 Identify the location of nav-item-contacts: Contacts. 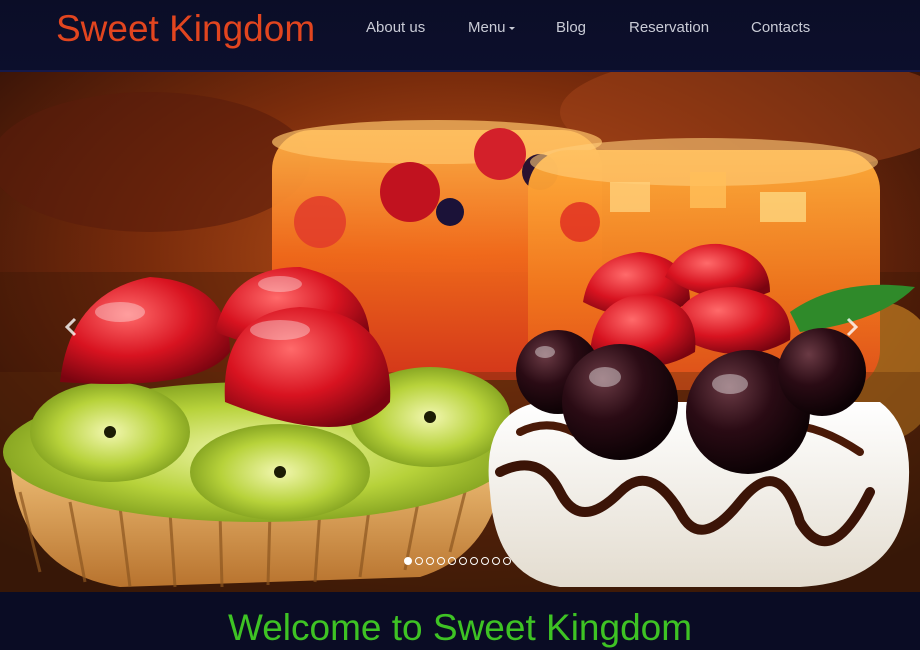
(780, 27).